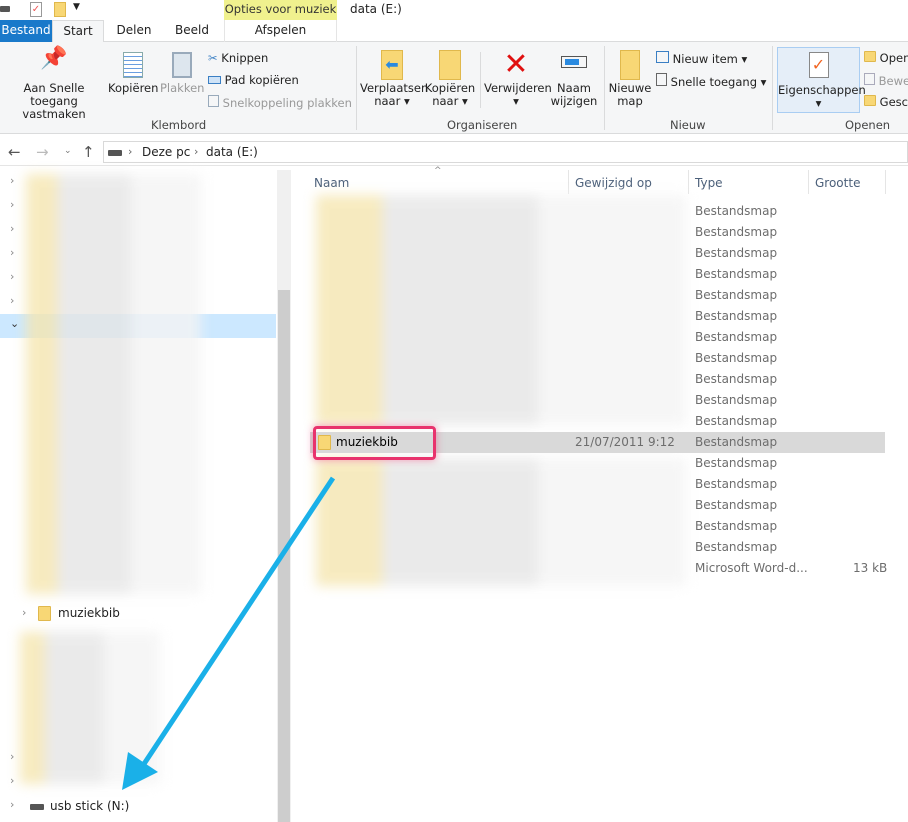 The image size is (908, 822). I want to click on annotation-arrow, so click(229, 633).